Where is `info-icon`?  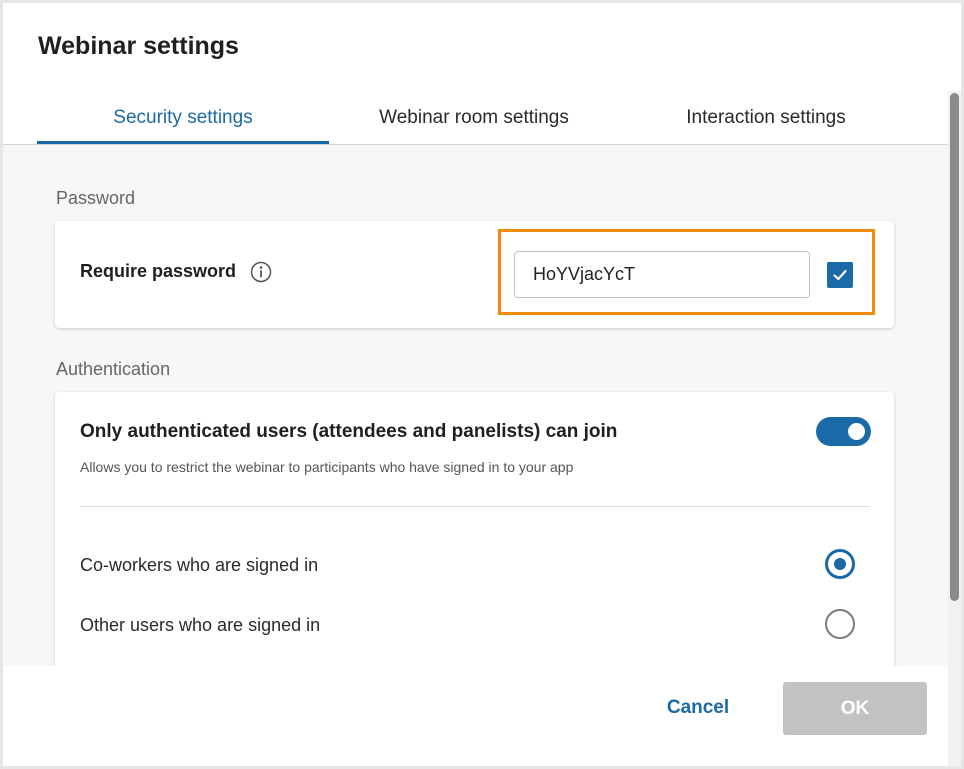
info-icon is located at coordinates (261, 272).